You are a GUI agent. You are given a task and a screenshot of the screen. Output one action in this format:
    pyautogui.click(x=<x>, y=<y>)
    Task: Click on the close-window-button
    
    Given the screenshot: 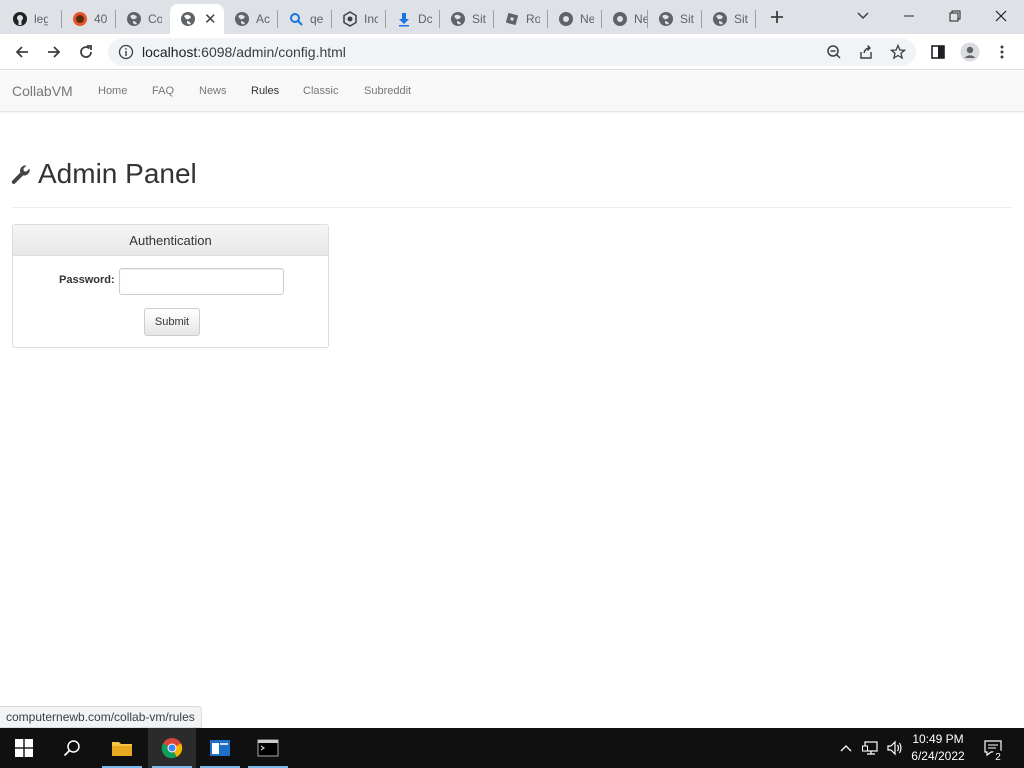 What is the action you would take?
    pyautogui.click(x=1001, y=16)
    